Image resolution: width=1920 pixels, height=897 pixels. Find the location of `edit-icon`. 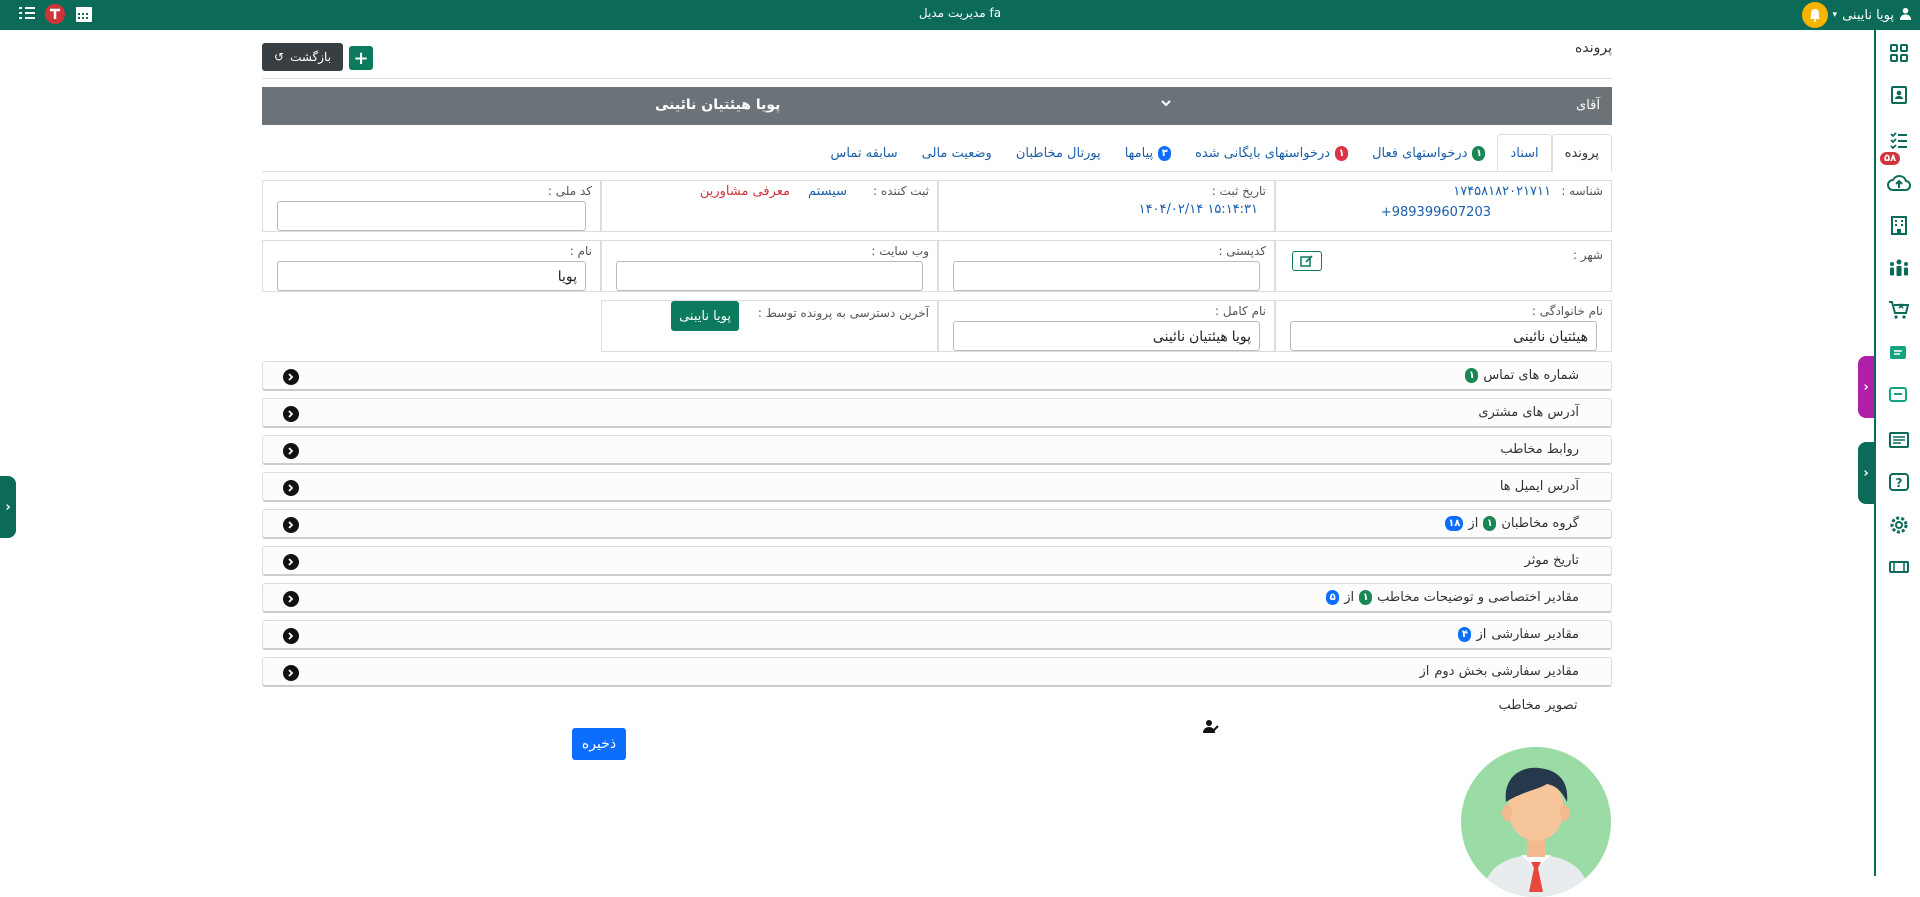

edit-icon is located at coordinates (1307, 261).